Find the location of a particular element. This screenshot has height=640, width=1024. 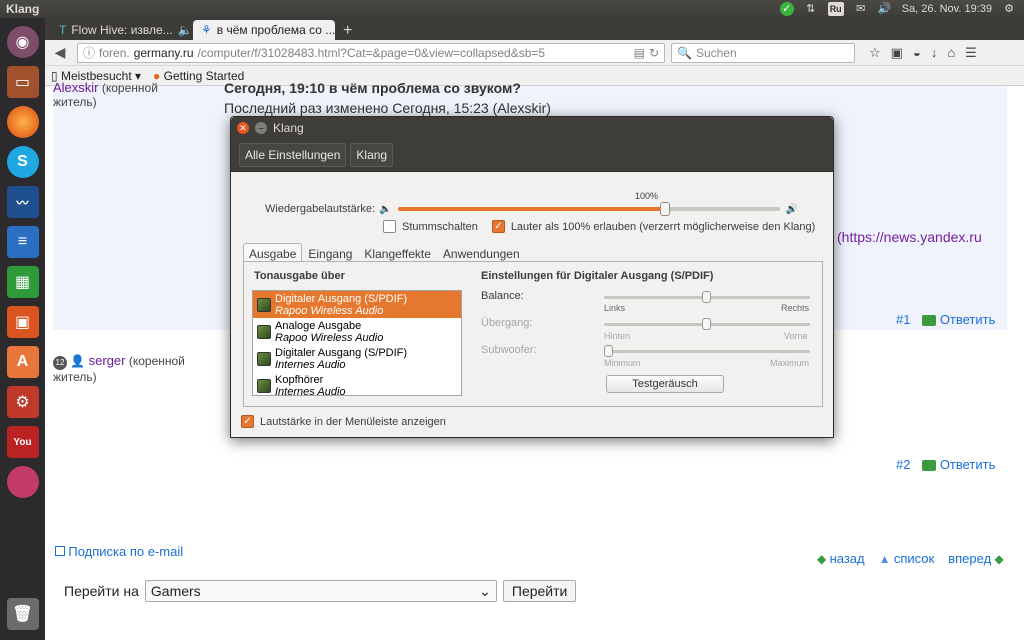

nav-back-label: назад is located at coordinates (847, 558).